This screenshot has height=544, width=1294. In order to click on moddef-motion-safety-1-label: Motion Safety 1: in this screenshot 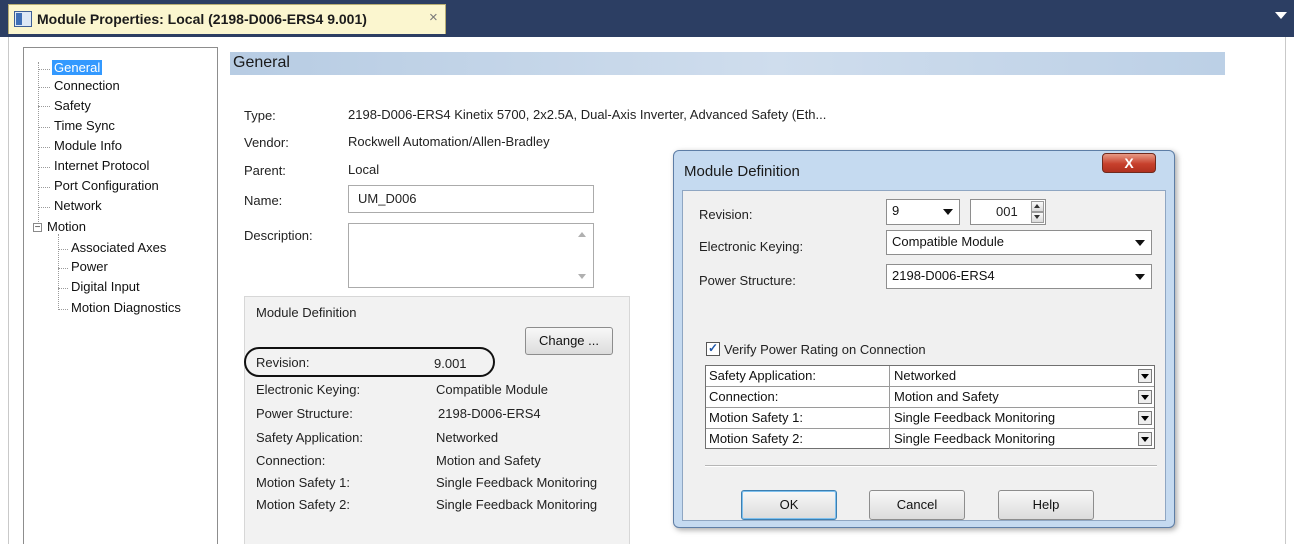, I will do `click(303, 482)`.